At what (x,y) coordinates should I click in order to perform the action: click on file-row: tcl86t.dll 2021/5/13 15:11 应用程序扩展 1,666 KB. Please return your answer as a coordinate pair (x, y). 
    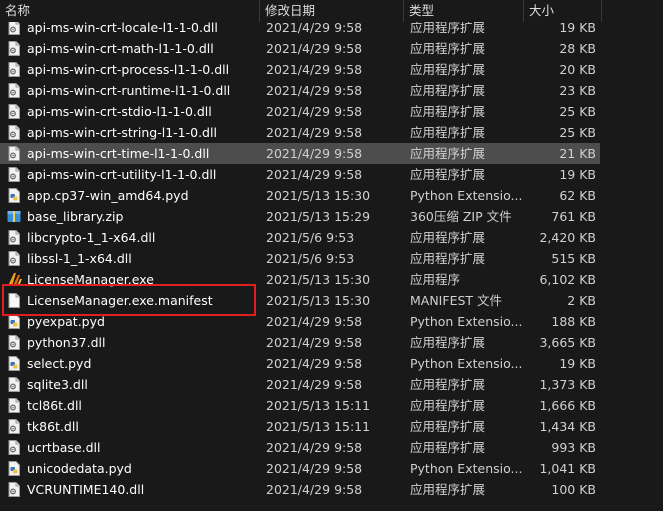
    Looking at the image, I should click on (300, 405).